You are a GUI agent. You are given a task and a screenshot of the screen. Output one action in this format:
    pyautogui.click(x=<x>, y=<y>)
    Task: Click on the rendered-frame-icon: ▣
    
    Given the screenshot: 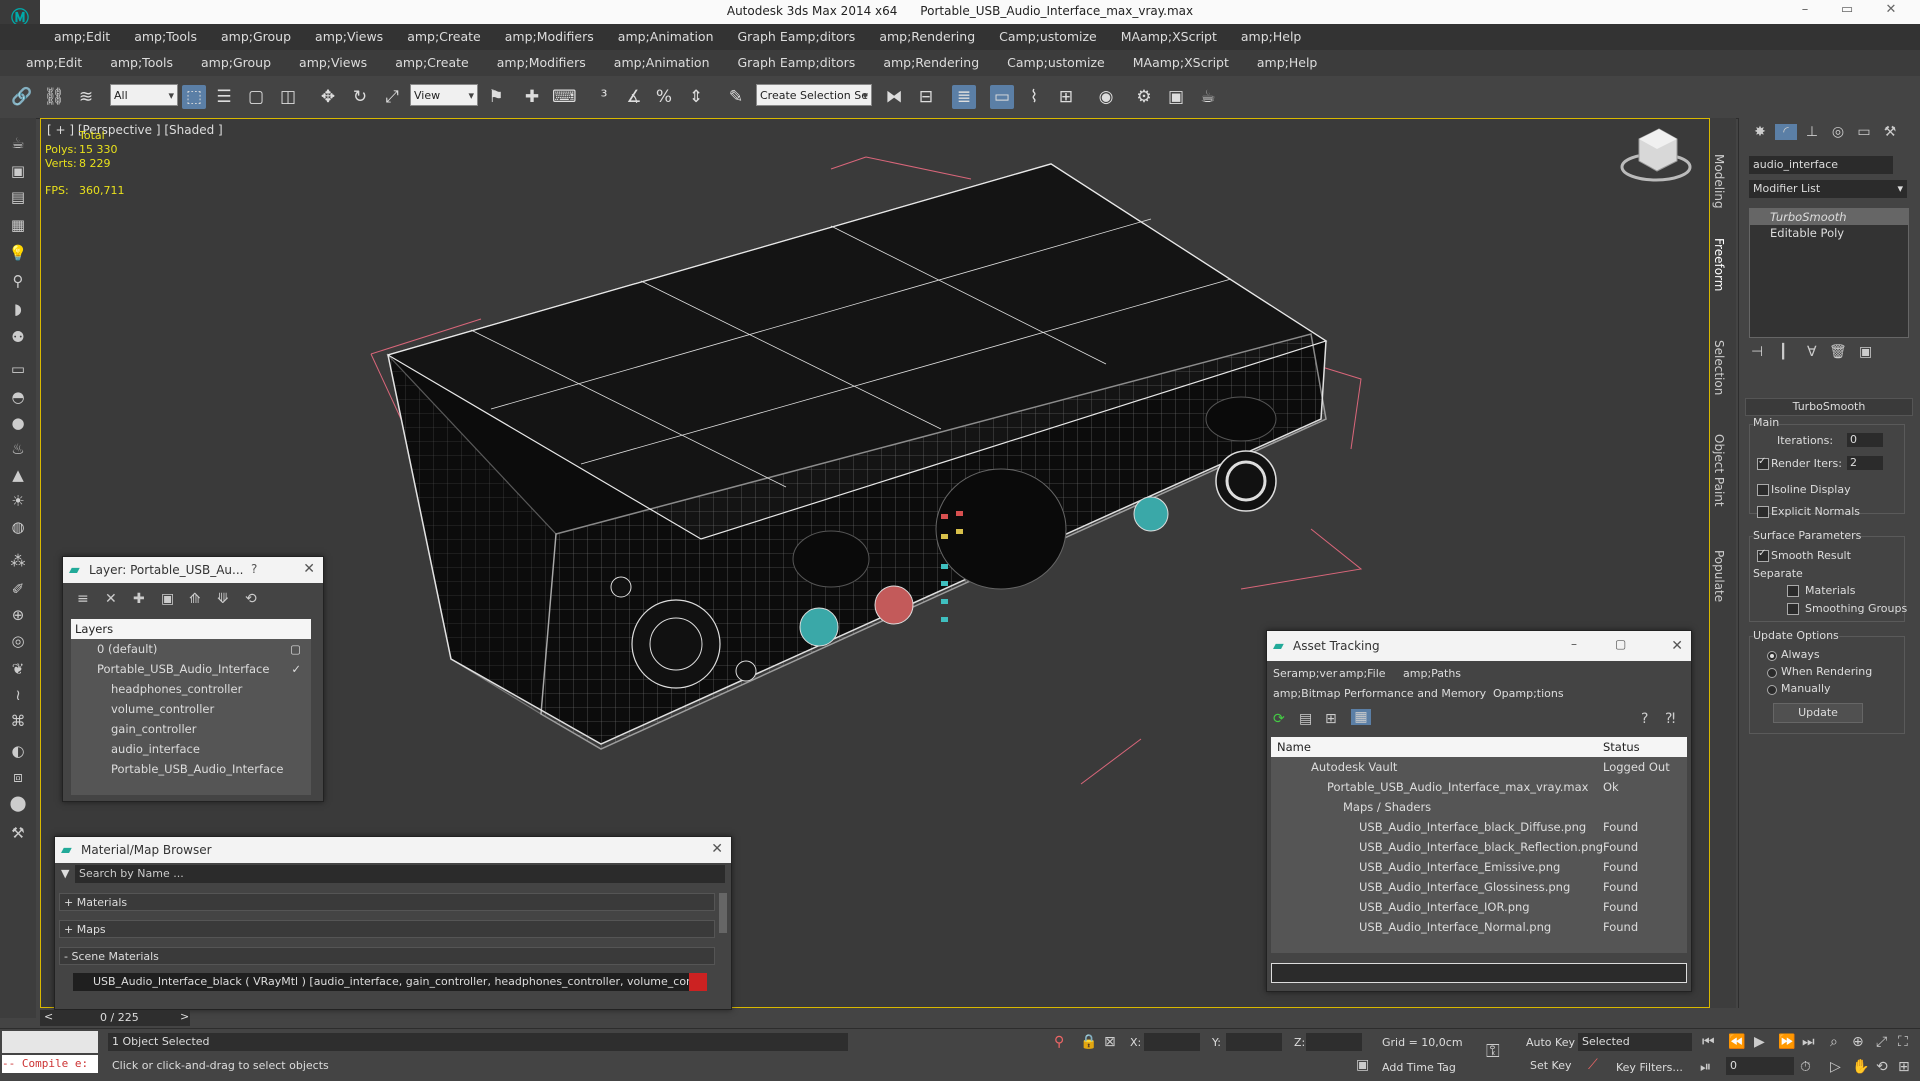 What is the action you would take?
    pyautogui.click(x=1176, y=97)
    